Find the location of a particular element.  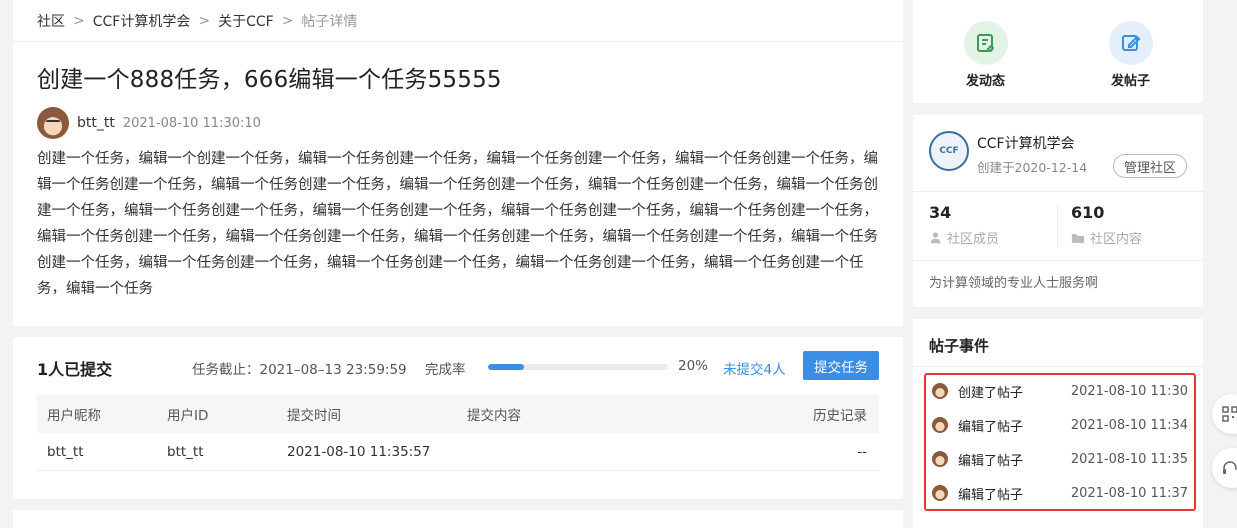

community-name: CCF计算机学会 is located at coordinates (1026, 143).